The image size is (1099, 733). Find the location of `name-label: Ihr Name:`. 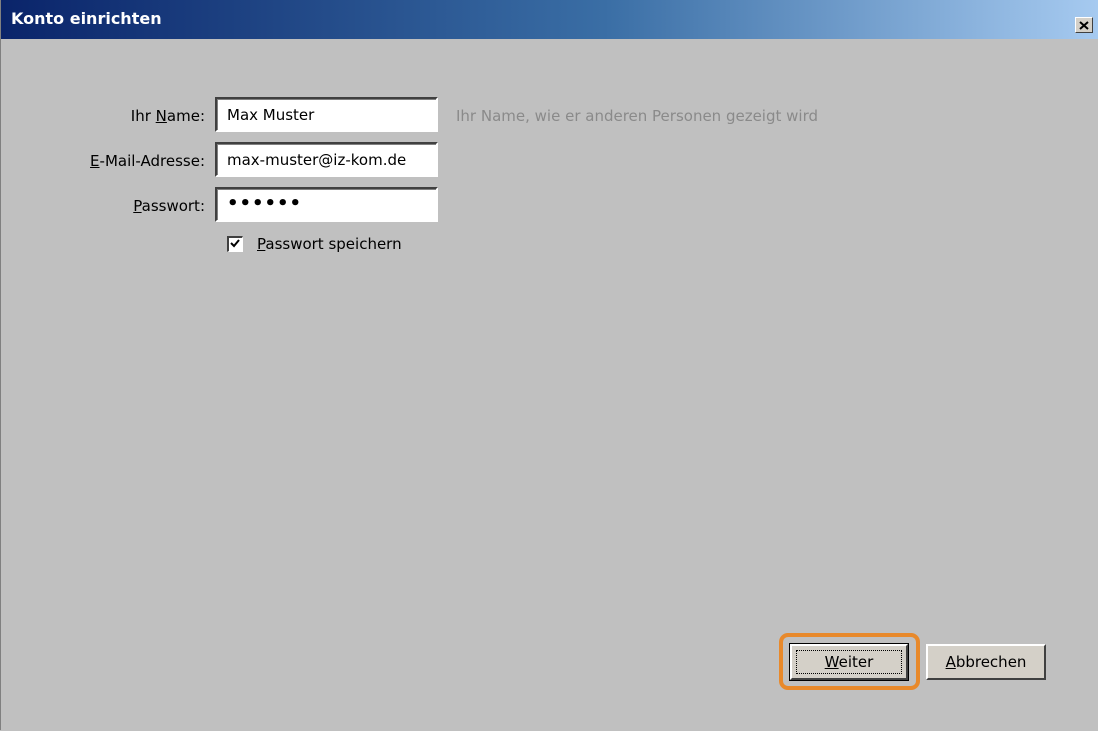

name-label: Ihr Name: is located at coordinates (167, 116).